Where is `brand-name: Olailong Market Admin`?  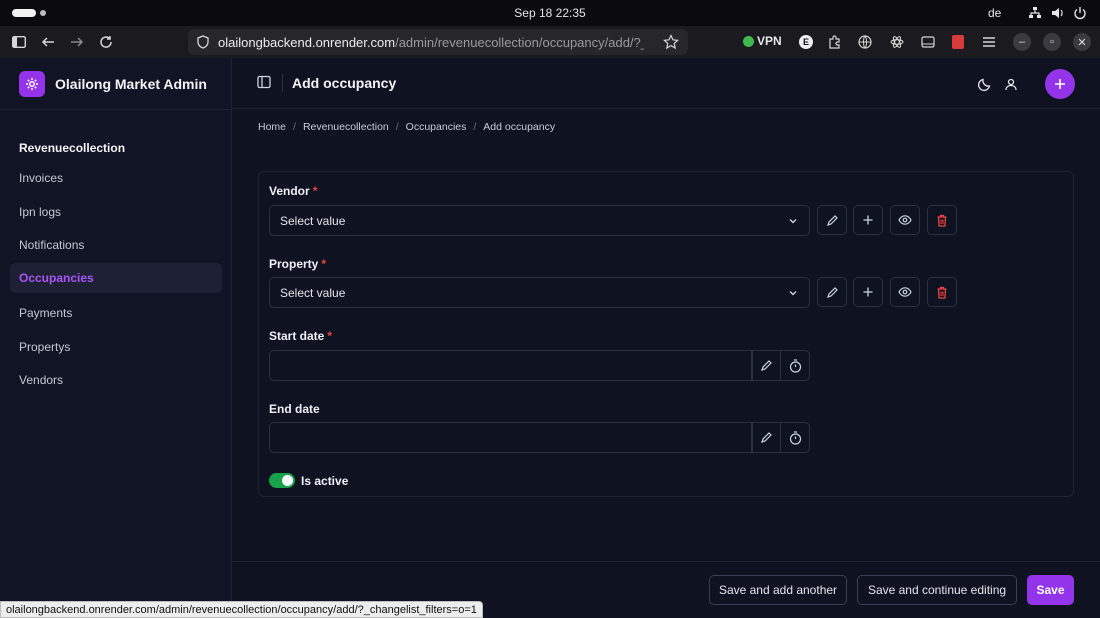
brand-name: Olailong Market Admin is located at coordinates (131, 84).